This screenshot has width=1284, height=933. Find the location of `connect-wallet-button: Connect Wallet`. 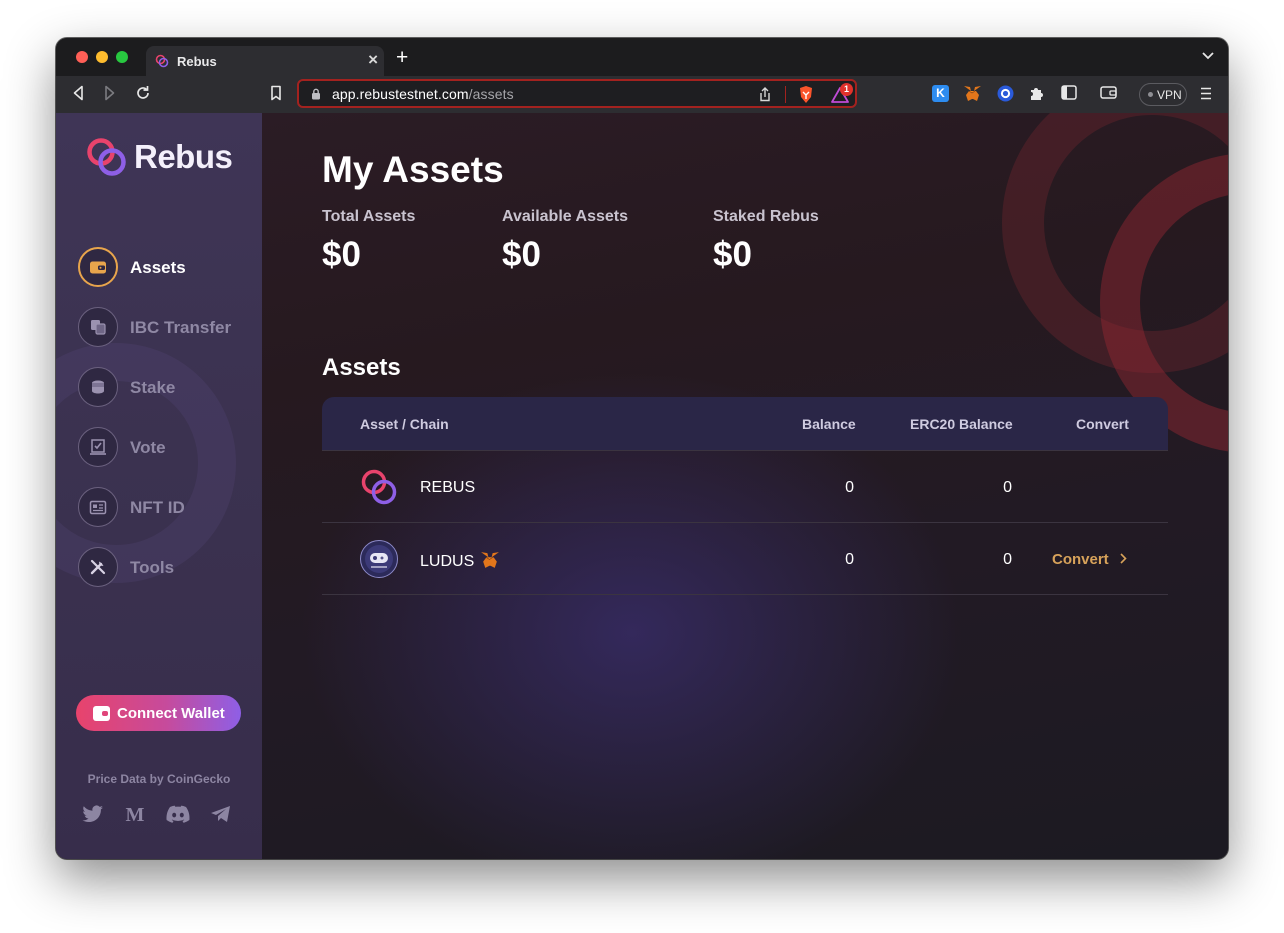

connect-wallet-button: Connect Wallet is located at coordinates (158, 713).